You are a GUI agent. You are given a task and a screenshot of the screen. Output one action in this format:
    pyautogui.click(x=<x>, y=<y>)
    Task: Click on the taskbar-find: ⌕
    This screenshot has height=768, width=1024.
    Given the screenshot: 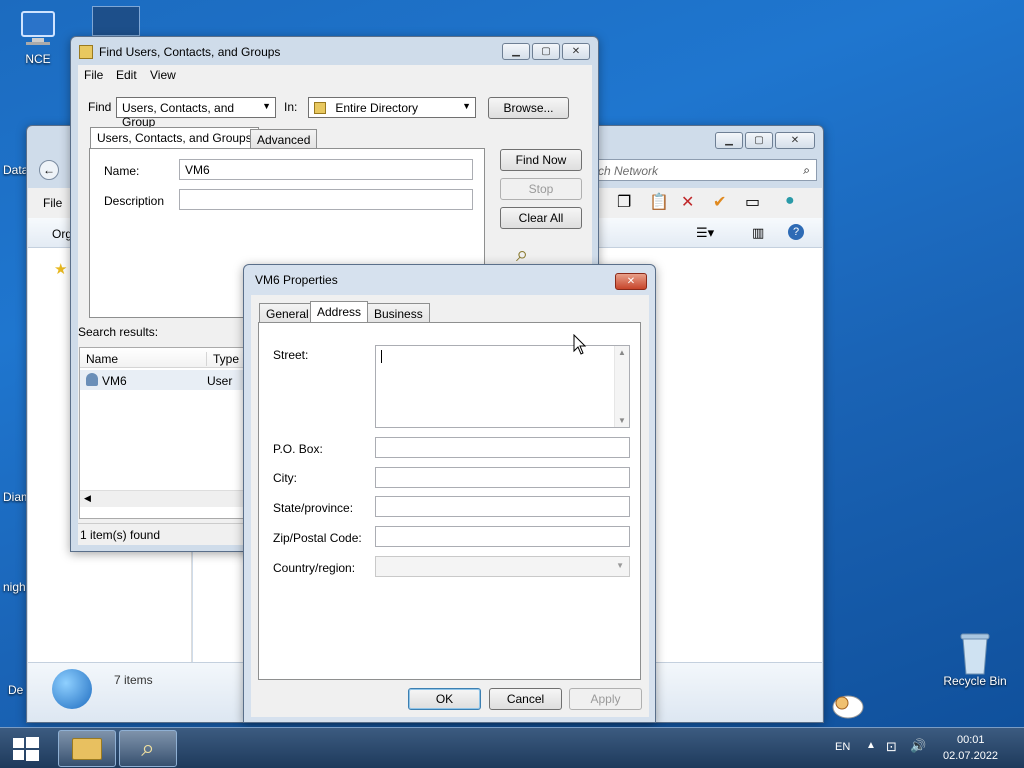 What is the action you would take?
    pyautogui.click(x=148, y=748)
    